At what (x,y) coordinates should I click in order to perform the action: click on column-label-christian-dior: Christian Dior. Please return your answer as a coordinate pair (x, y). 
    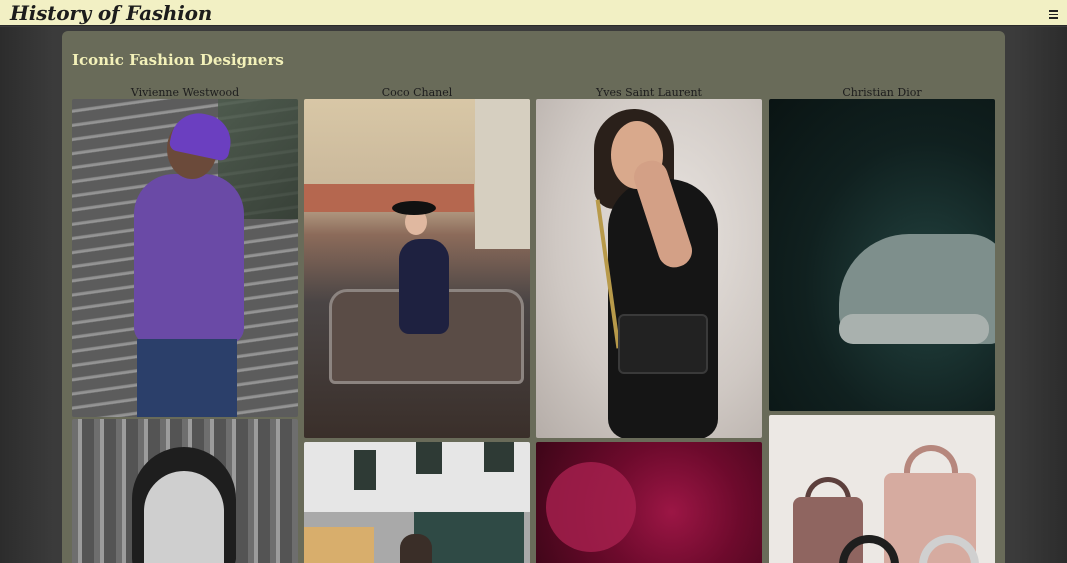
    Looking at the image, I should click on (882, 92).